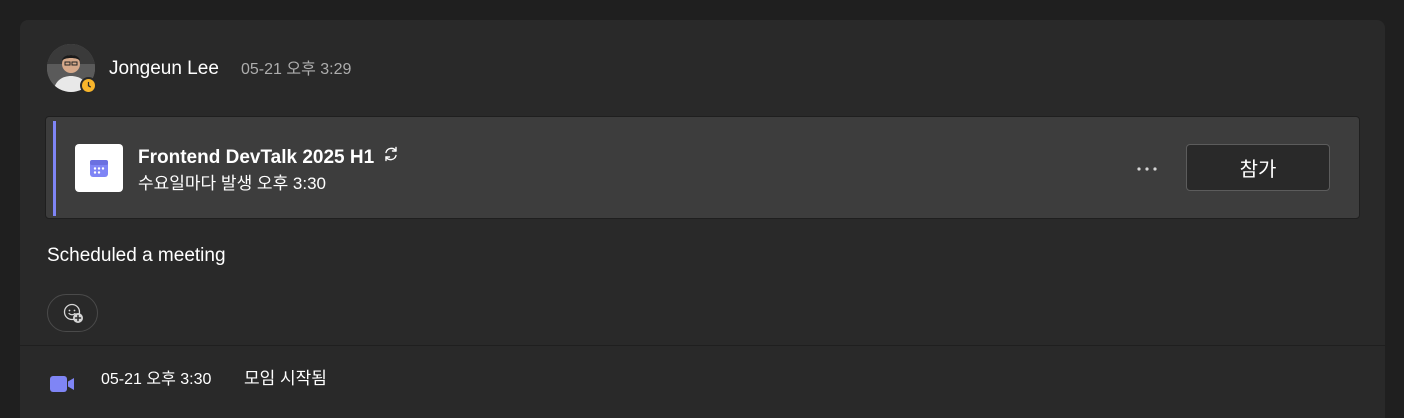 This screenshot has height=418, width=1404. I want to click on card-accent-bar, so click(54, 168).